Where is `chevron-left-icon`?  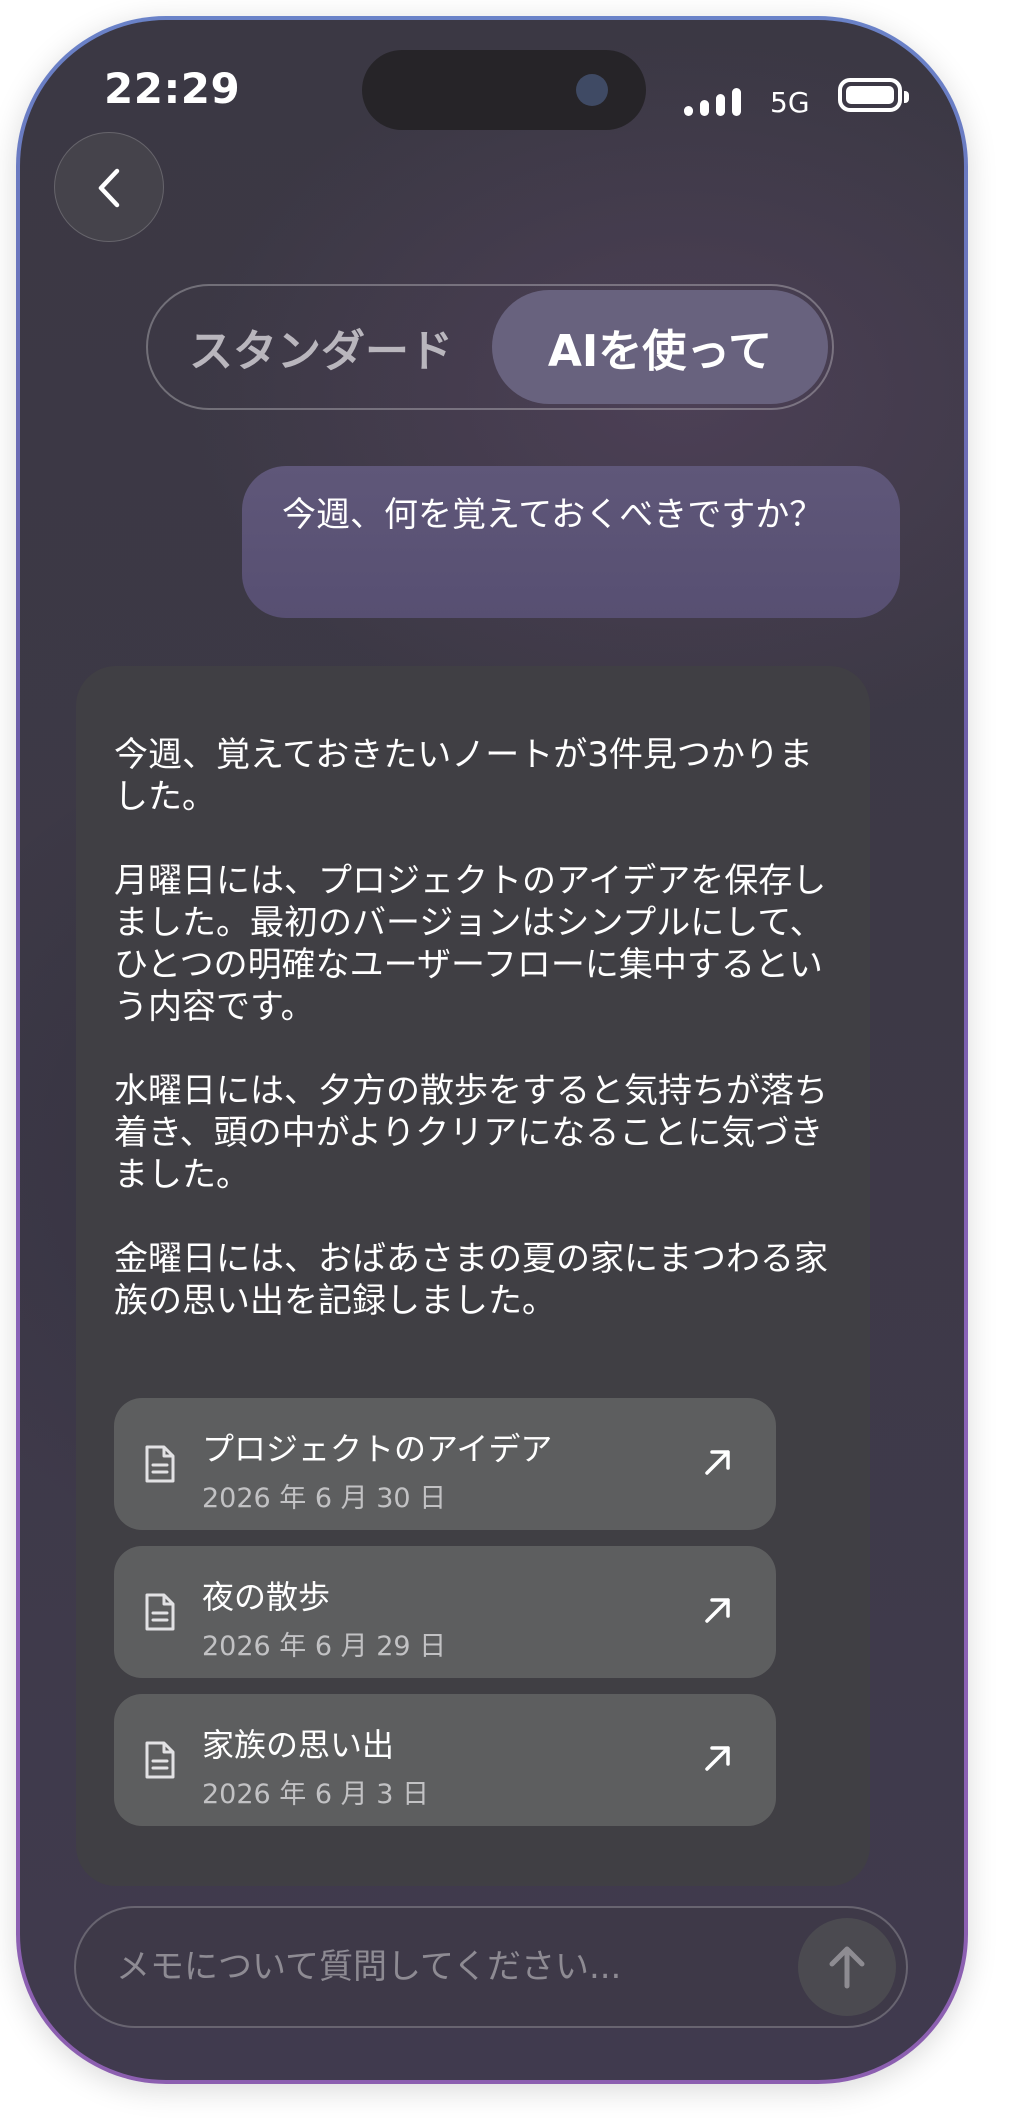
chevron-left-icon is located at coordinates (109, 188).